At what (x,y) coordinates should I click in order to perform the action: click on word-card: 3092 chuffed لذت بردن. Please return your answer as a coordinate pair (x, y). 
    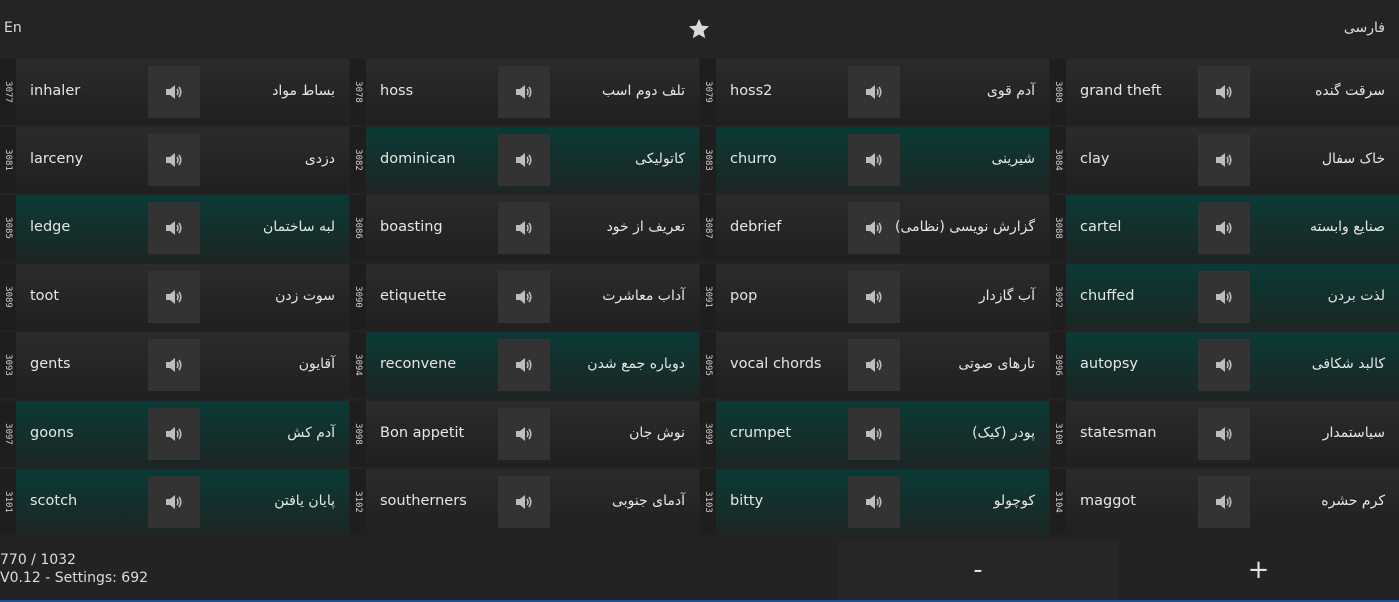
    Looking at the image, I should click on (1224, 297).